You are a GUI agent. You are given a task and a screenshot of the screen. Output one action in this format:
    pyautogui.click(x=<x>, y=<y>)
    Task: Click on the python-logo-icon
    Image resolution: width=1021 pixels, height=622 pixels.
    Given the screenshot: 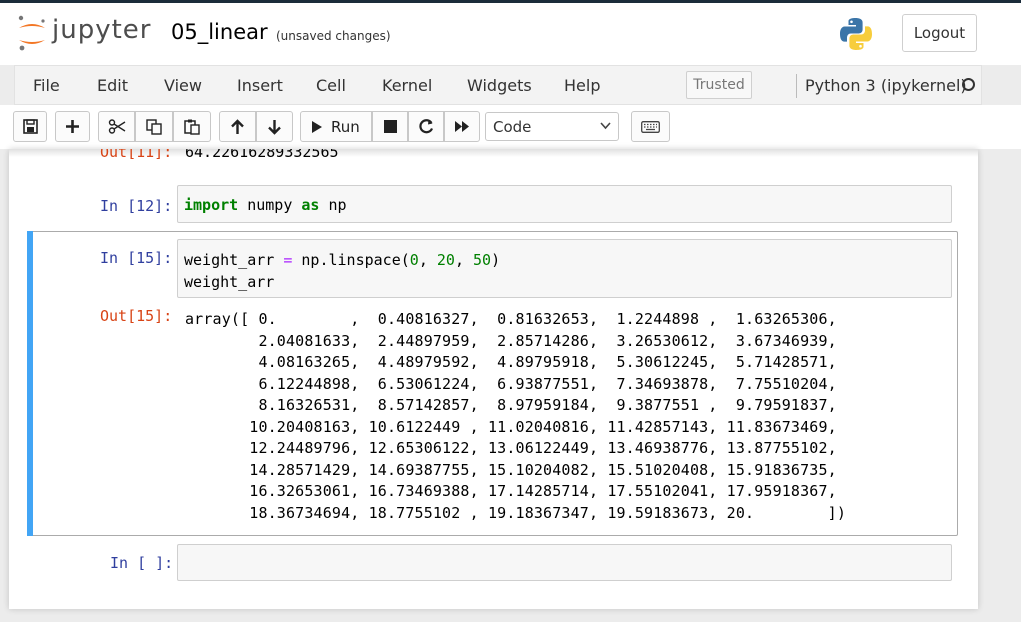 What is the action you would take?
    pyautogui.click(x=856, y=34)
    